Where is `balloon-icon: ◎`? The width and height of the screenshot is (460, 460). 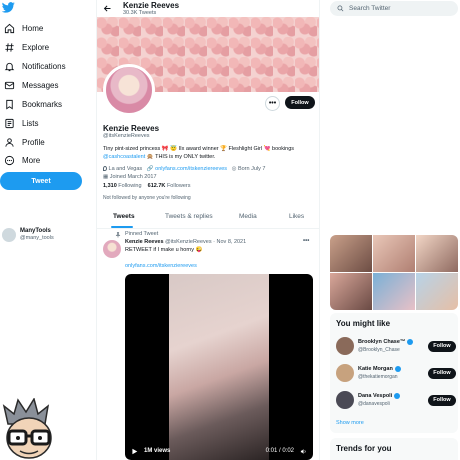
balloon-icon: ◎ is located at coordinates (234, 169).